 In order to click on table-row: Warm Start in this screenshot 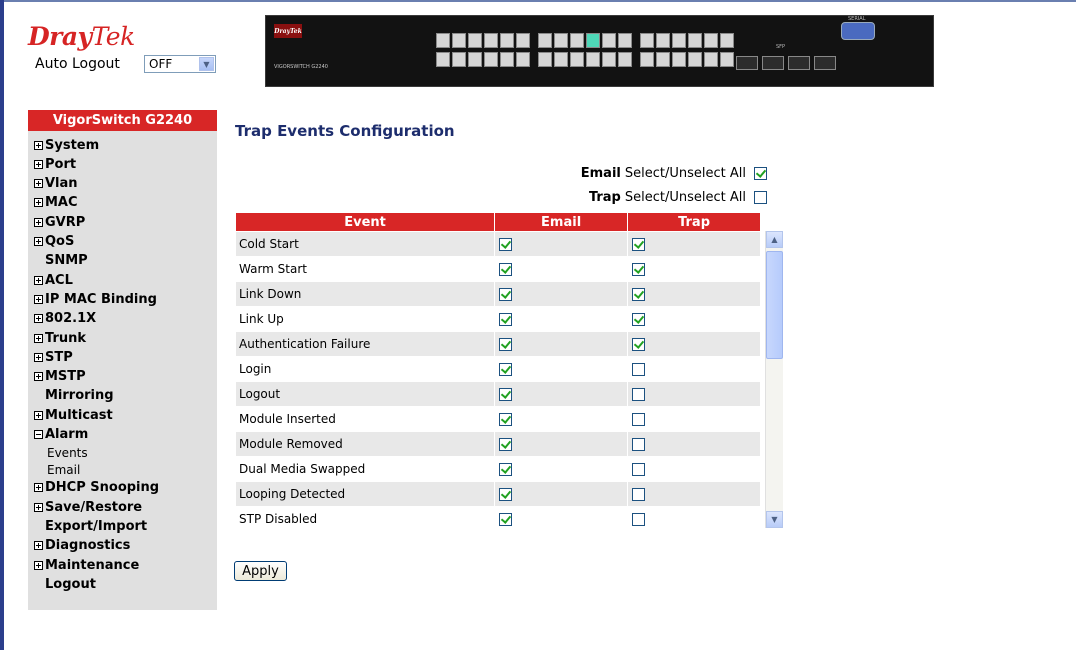, I will do `click(498, 269)`.